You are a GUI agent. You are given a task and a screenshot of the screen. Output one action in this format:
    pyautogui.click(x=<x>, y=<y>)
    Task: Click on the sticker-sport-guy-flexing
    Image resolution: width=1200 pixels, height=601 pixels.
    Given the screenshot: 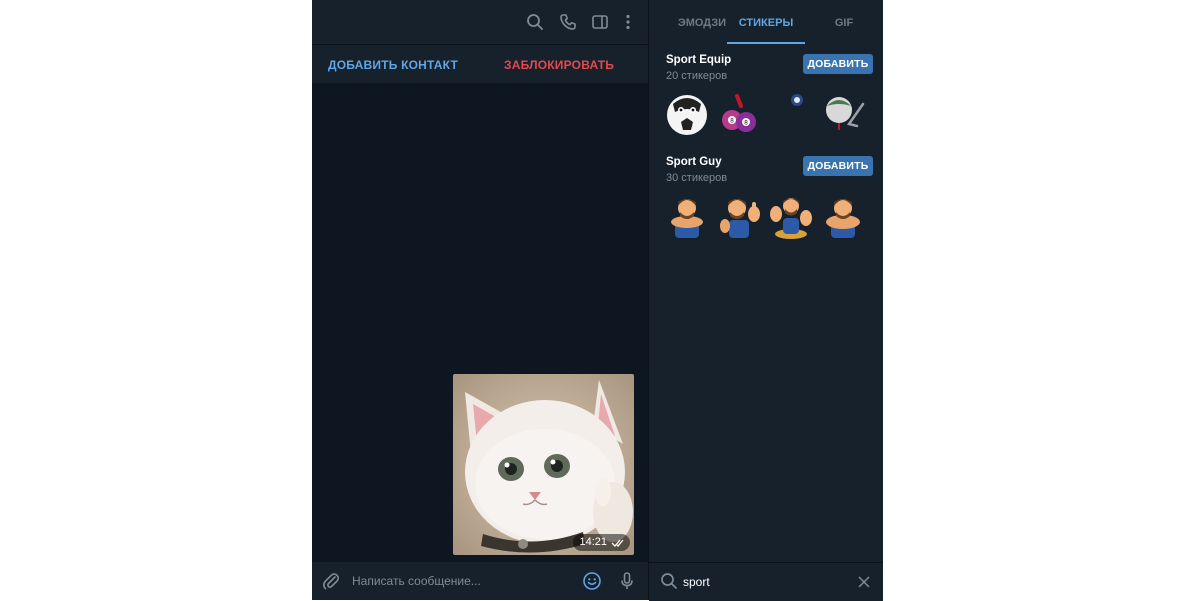 What is the action you would take?
    pyautogui.click(x=791, y=216)
    